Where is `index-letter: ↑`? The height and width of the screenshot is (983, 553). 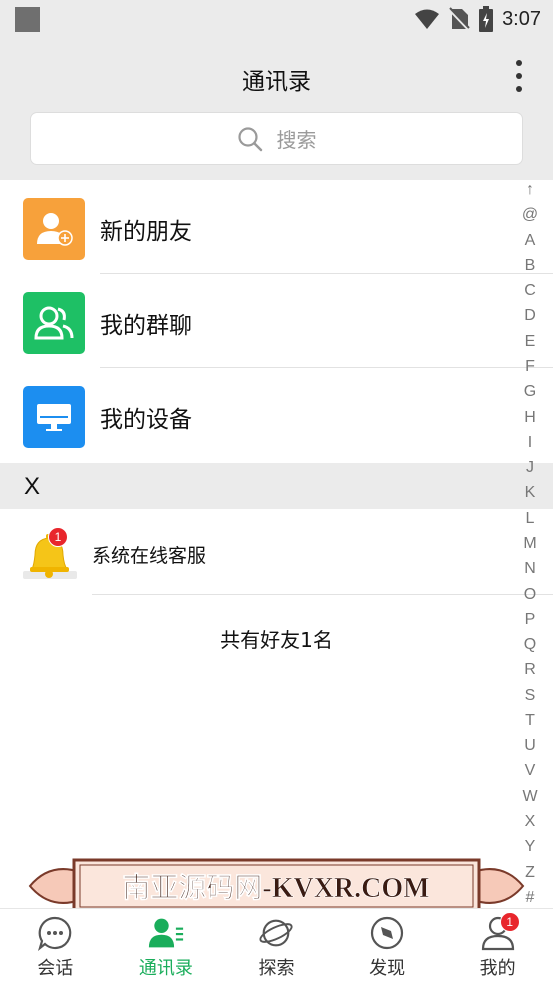
index-letter: ↑ is located at coordinates (530, 190).